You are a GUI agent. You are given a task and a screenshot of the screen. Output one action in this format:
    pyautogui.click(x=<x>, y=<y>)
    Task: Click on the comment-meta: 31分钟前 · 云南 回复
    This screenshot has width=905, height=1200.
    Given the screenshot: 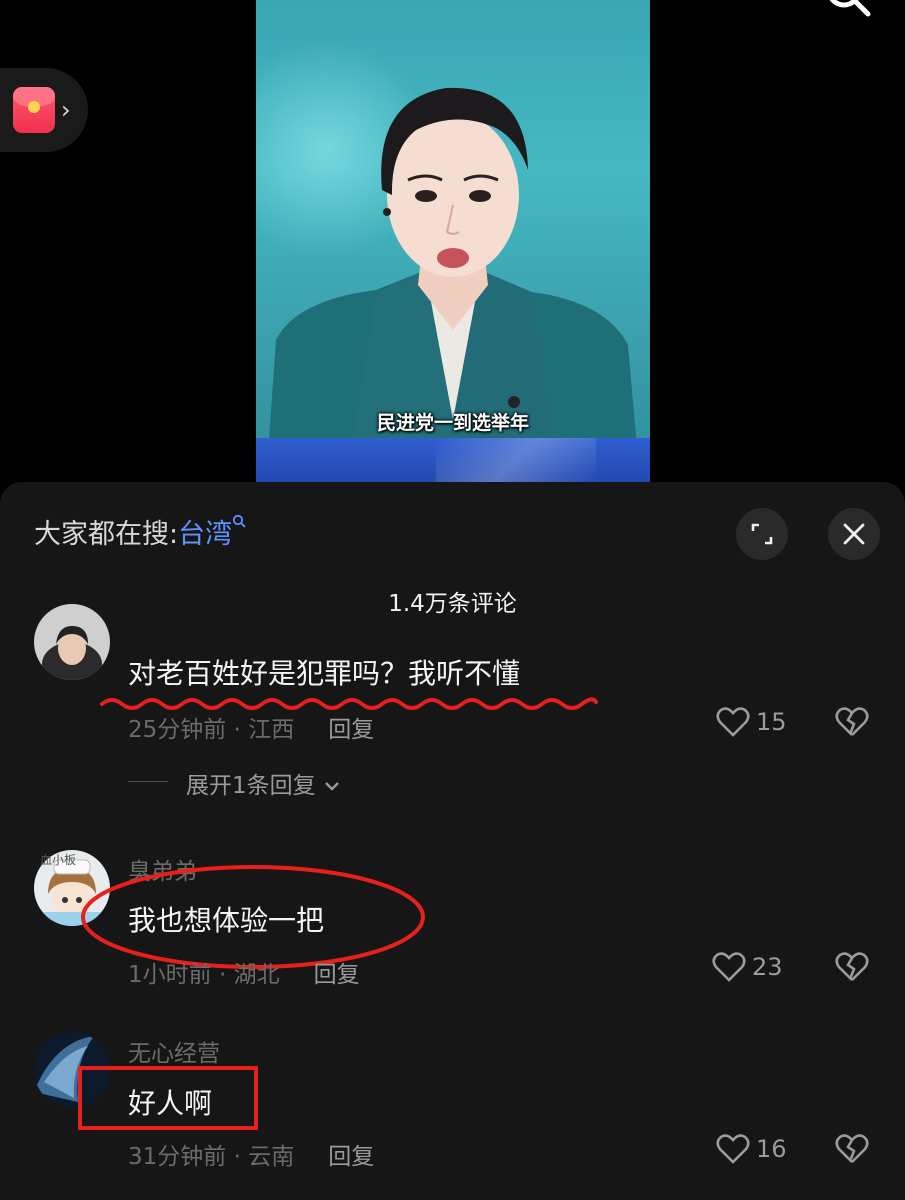 What is the action you would take?
    pyautogui.click(x=251, y=1154)
    